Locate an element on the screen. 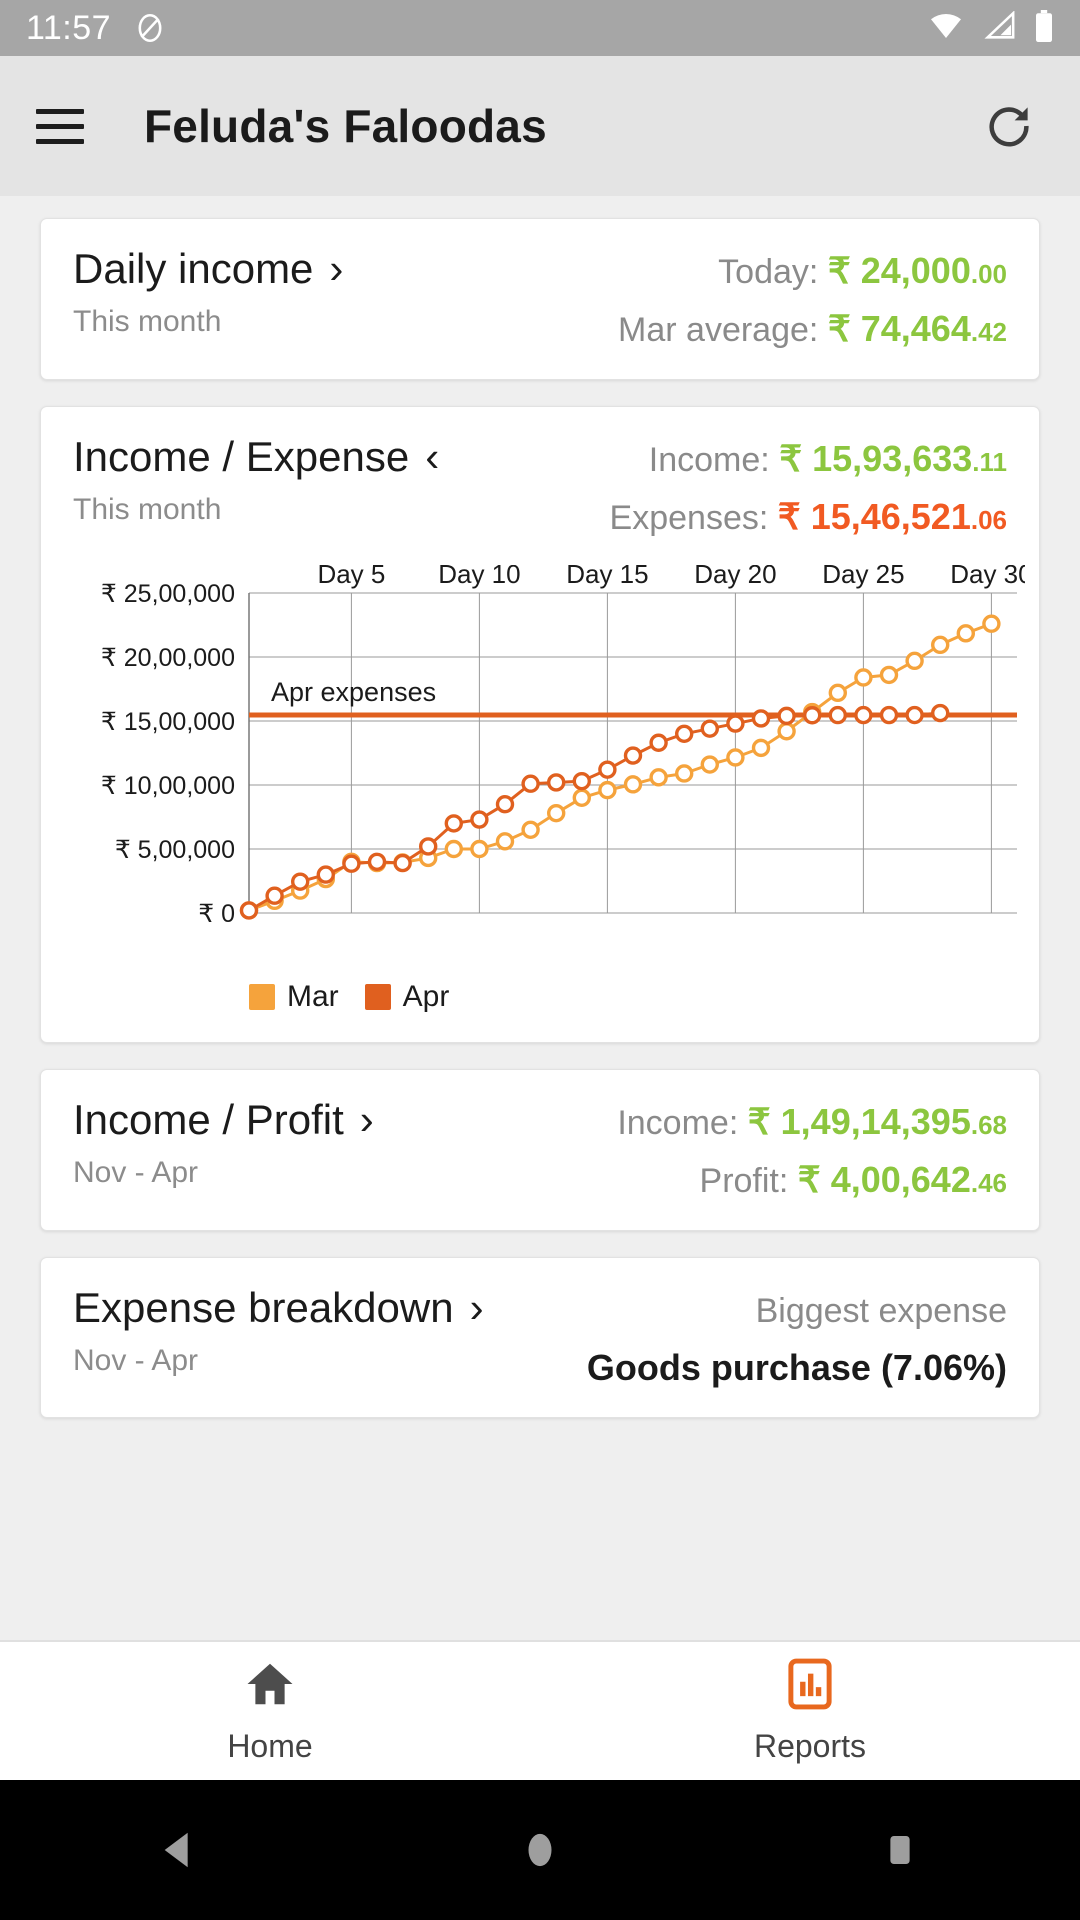 This screenshot has height=1920, width=1080. y-axis-tick-label: ₹ 25,00,000 is located at coordinates (168, 594).